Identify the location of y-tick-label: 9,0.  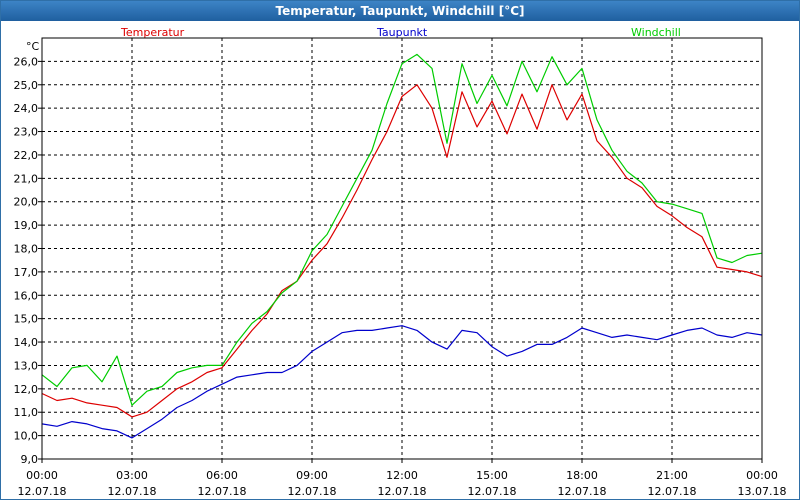
(30, 459).